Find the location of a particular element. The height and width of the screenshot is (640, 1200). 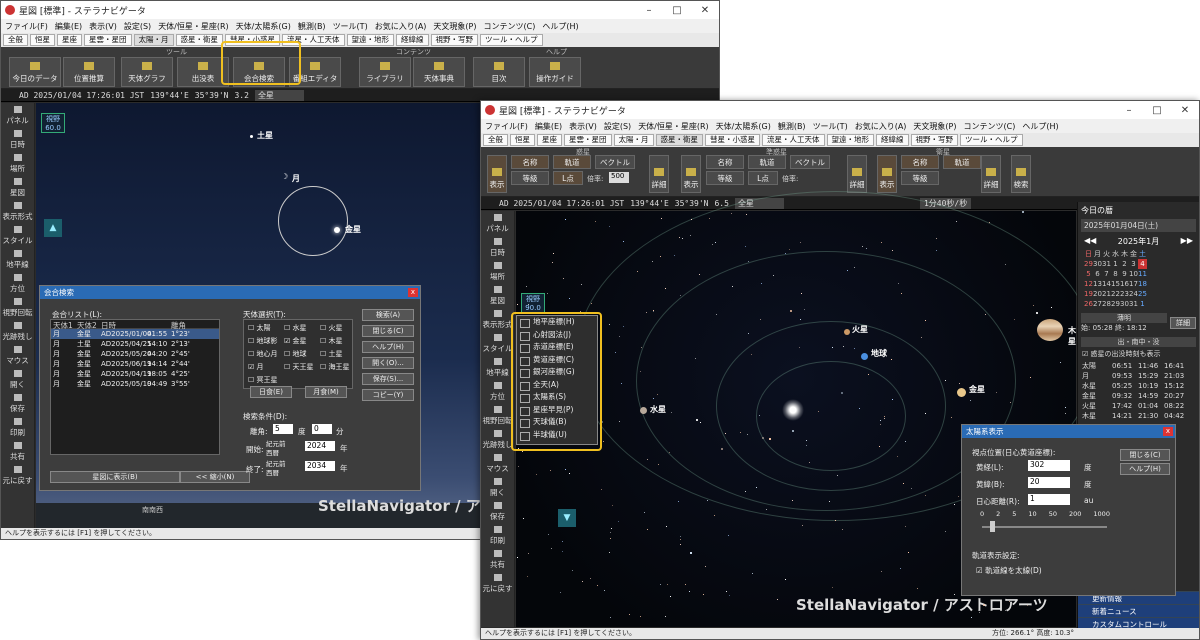

ribbon-tab: 視野・写野 is located at coordinates (934, 140).